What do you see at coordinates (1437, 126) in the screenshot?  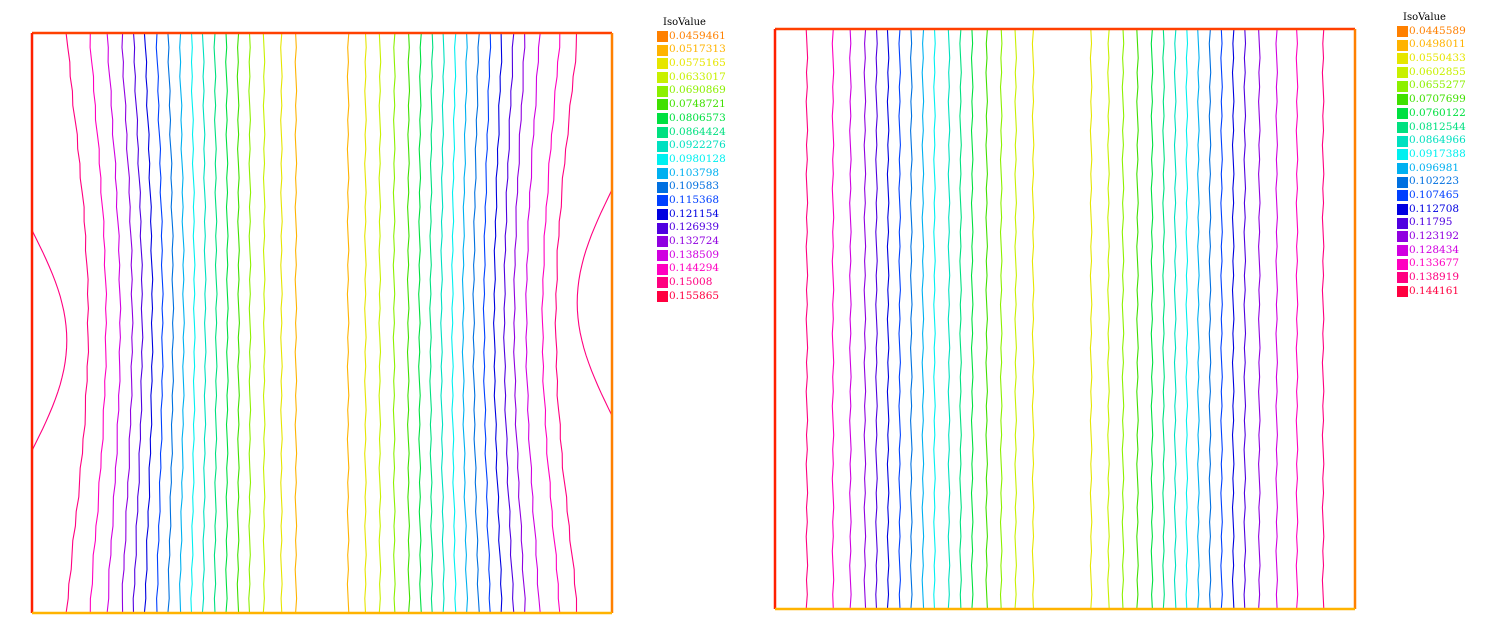 I see `legend-value: 0.0812544` at bounding box center [1437, 126].